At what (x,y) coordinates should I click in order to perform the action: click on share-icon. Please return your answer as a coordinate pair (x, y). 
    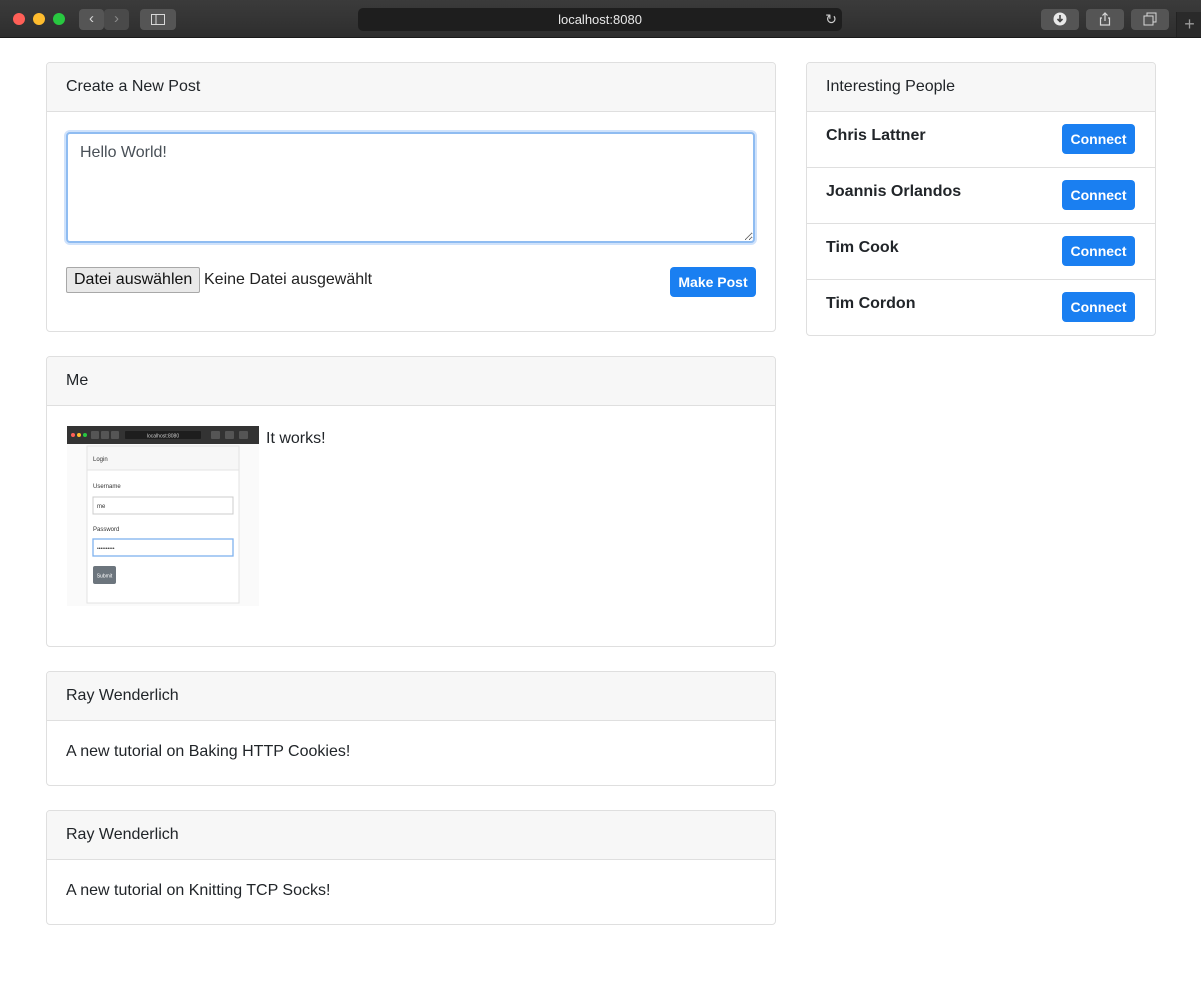
    Looking at the image, I should click on (1105, 19).